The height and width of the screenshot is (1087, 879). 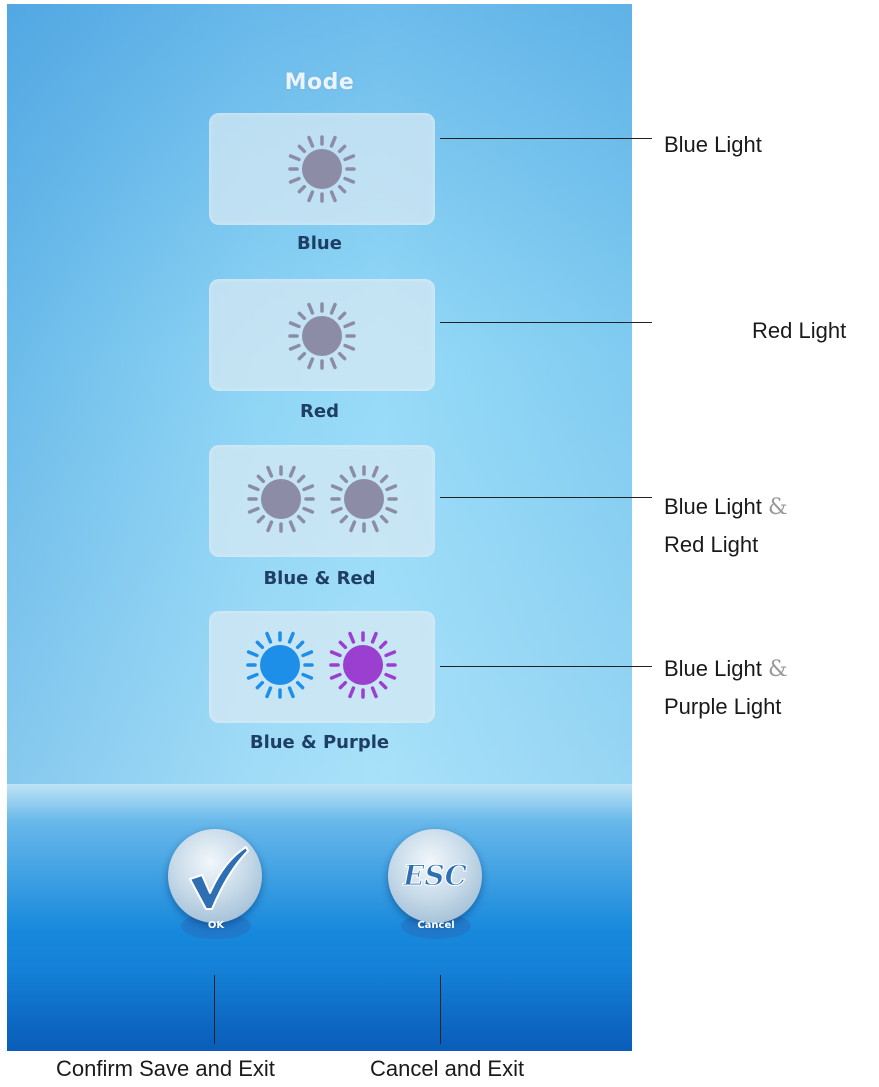 I want to click on callout-line-red, so click(x=546, y=322).